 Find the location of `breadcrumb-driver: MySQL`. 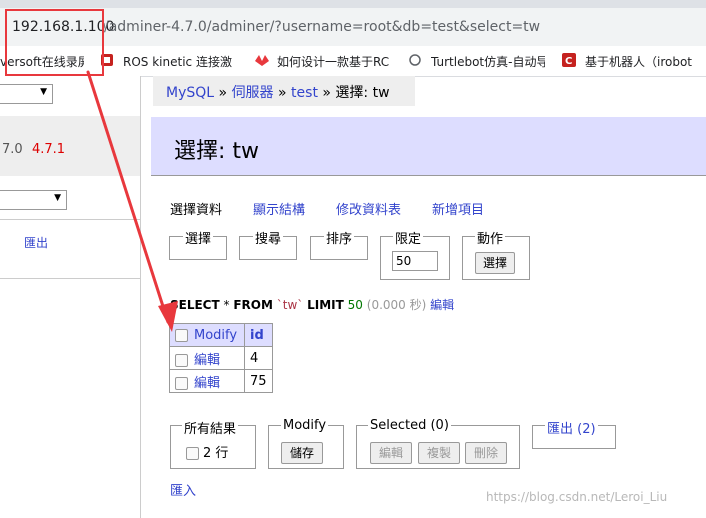

breadcrumb-driver: MySQL is located at coordinates (190, 93).